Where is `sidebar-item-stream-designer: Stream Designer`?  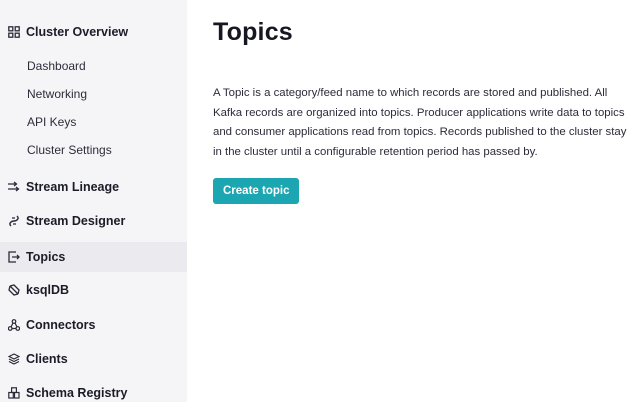
sidebar-item-stream-designer: Stream Designer is located at coordinates (93, 221).